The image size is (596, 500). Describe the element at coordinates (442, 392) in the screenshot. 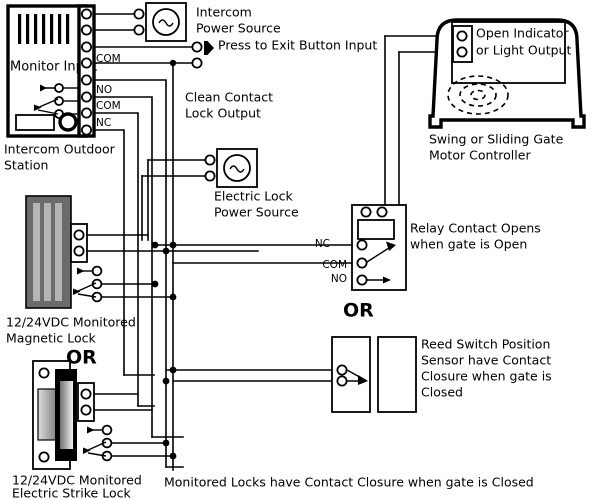

I see `reed-label-line4: Closed` at that location.